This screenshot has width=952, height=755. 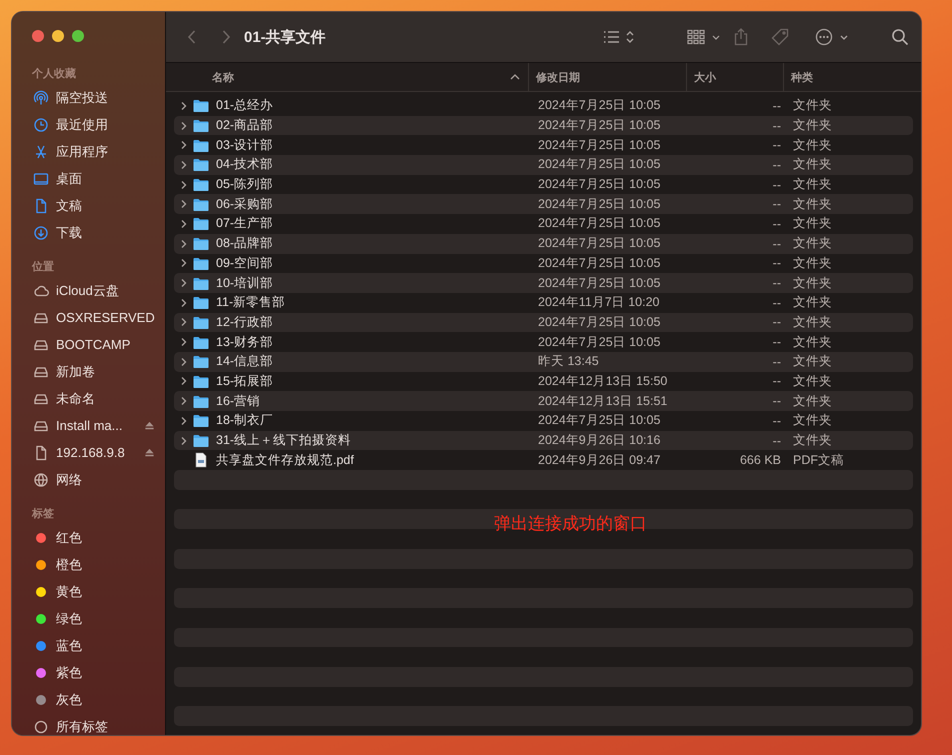 What do you see at coordinates (105, 645) in the screenshot?
I see `sidebar-item-label: 蓝色` at bounding box center [105, 645].